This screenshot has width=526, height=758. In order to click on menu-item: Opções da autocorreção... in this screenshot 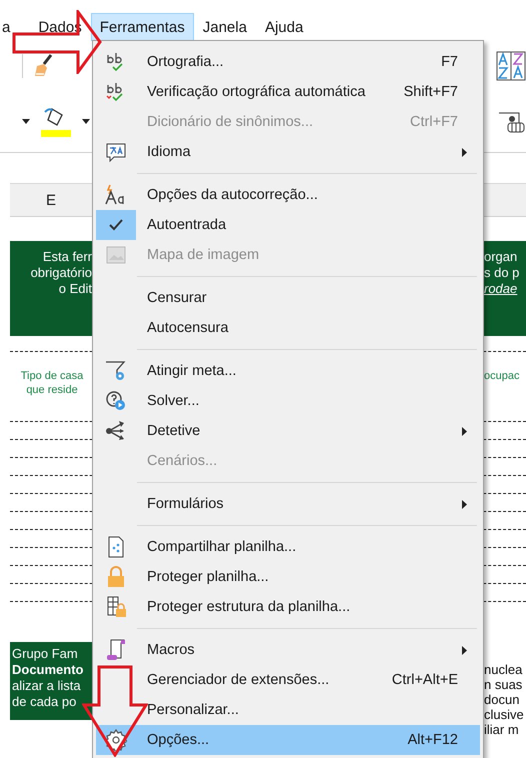, I will do `click(288, 195)`.